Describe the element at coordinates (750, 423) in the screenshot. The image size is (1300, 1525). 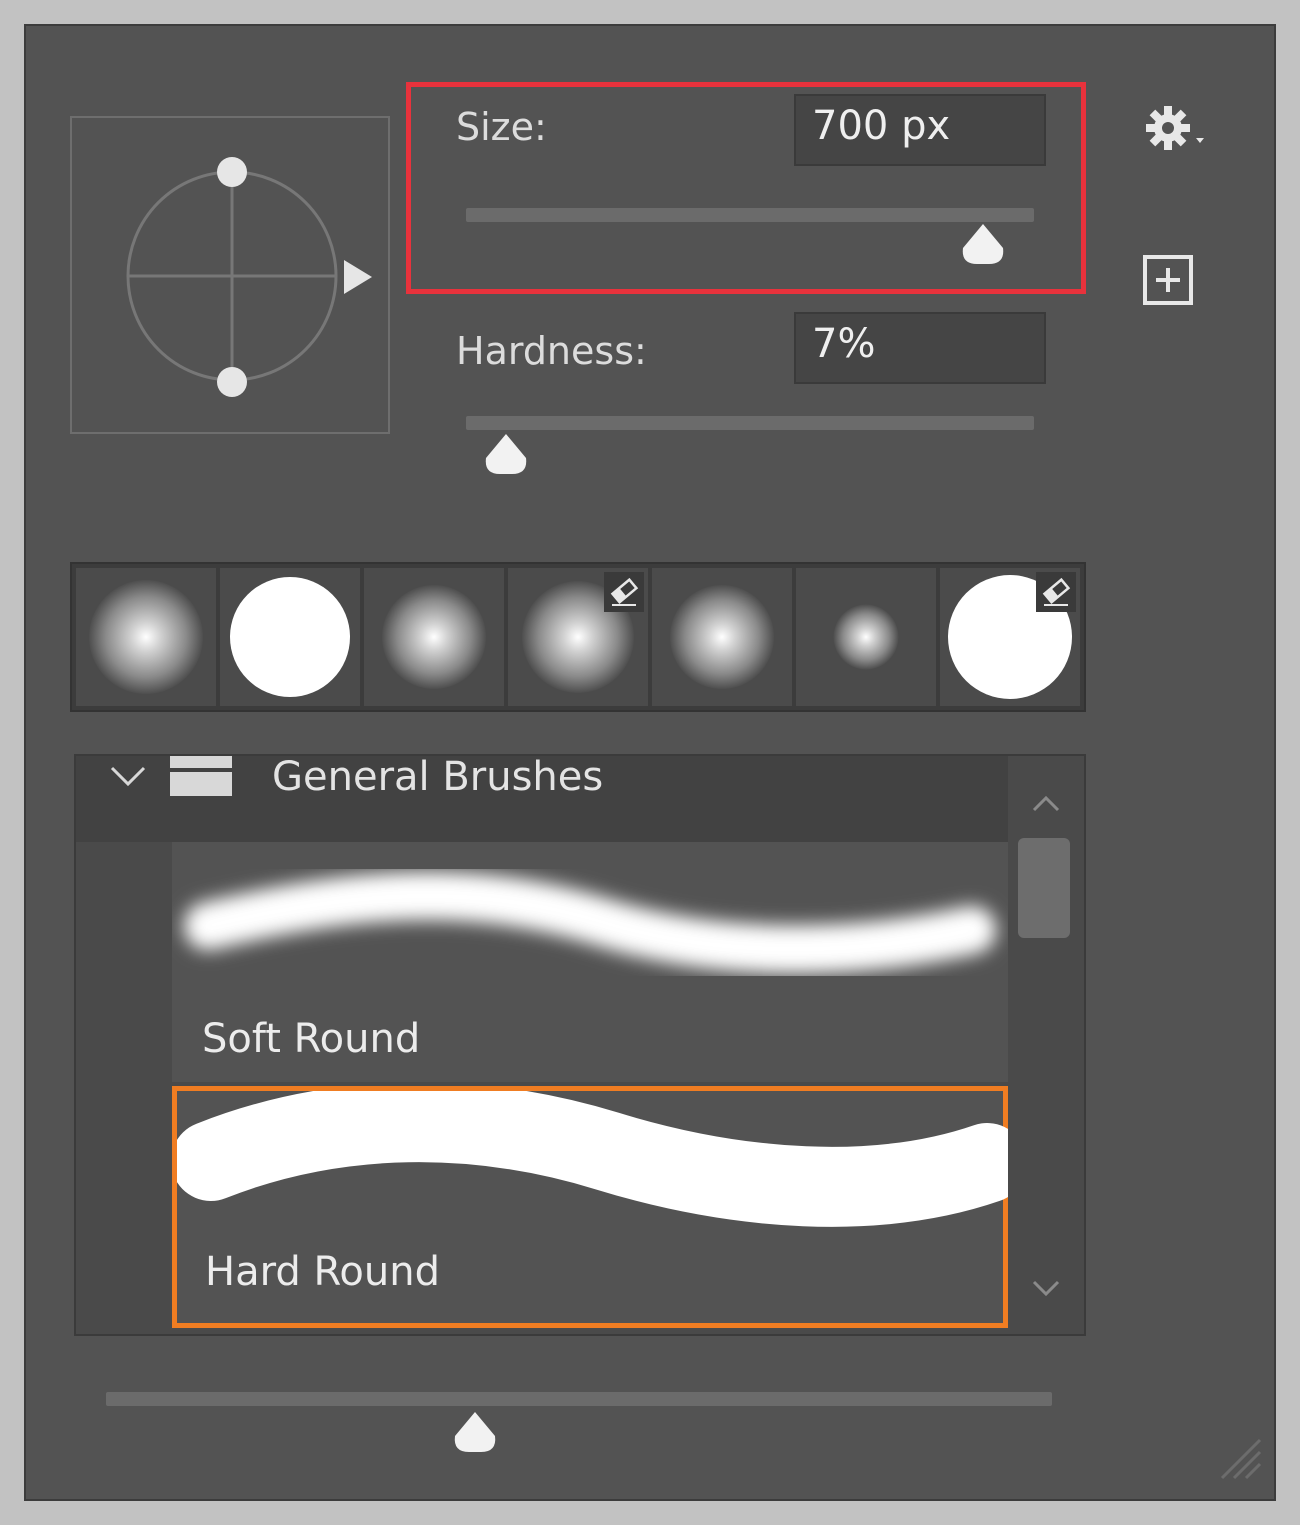
I see `hardness-slider-track` at that location.